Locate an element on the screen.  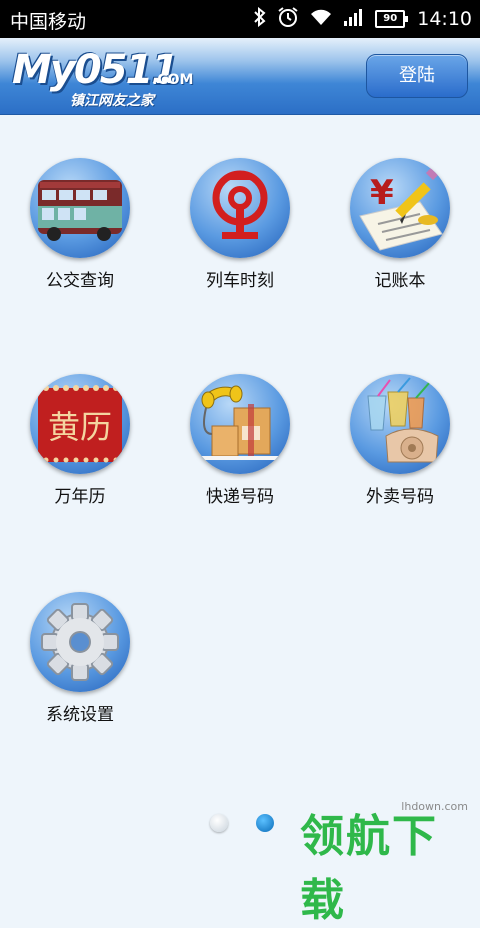
grid-item-label: 记账本 is located at coordinates (400, 281).